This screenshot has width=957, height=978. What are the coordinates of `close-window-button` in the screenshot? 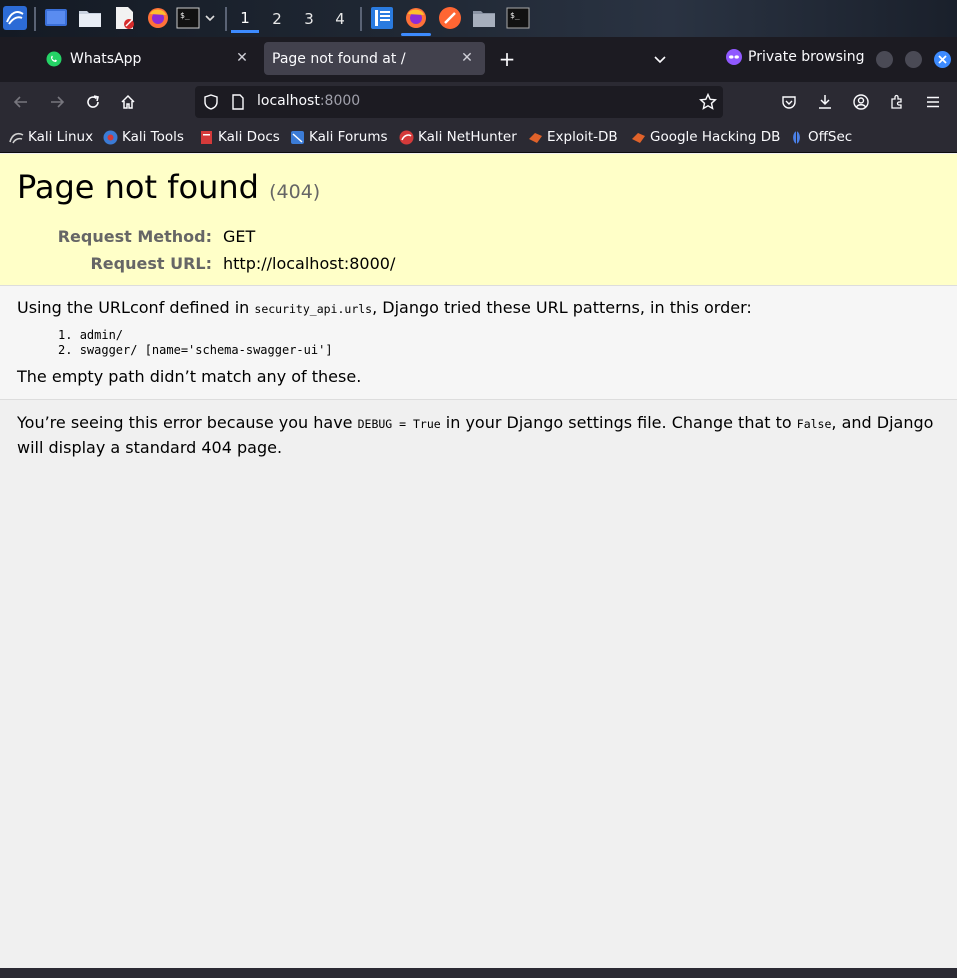 It's located at (942, 59).